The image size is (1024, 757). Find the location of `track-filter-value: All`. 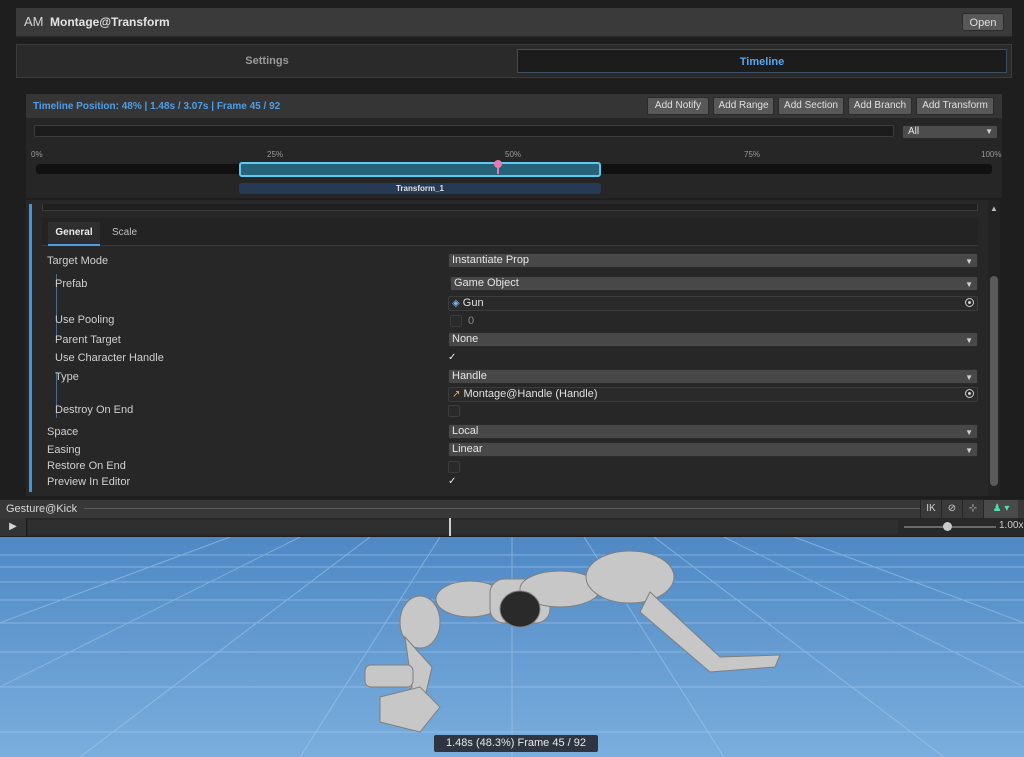

track-filter-value: All is located at coordinates (914, 131).